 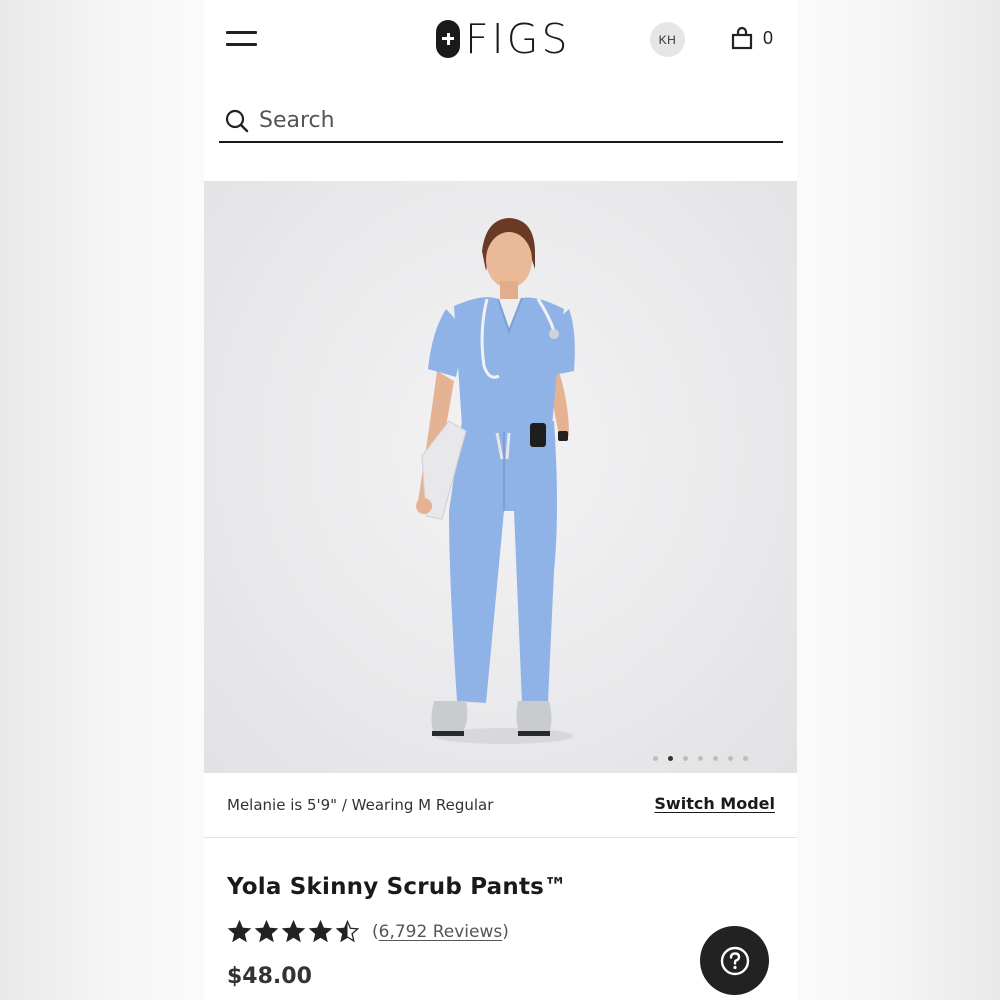 I want to click on reviews-count: (6,792 Reviews), so click(x=440, y=932).